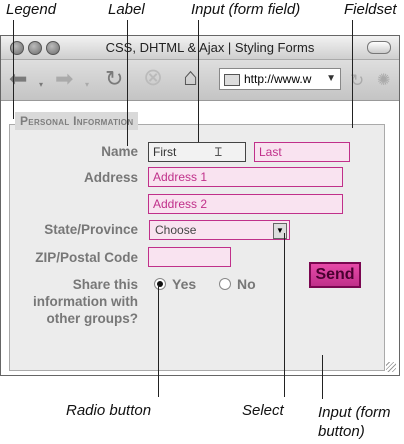  What do you see at coordinates (109, 410) in the screenshot?
I see `callout-radio-button: Radio button` at bounding box center [109, 410].